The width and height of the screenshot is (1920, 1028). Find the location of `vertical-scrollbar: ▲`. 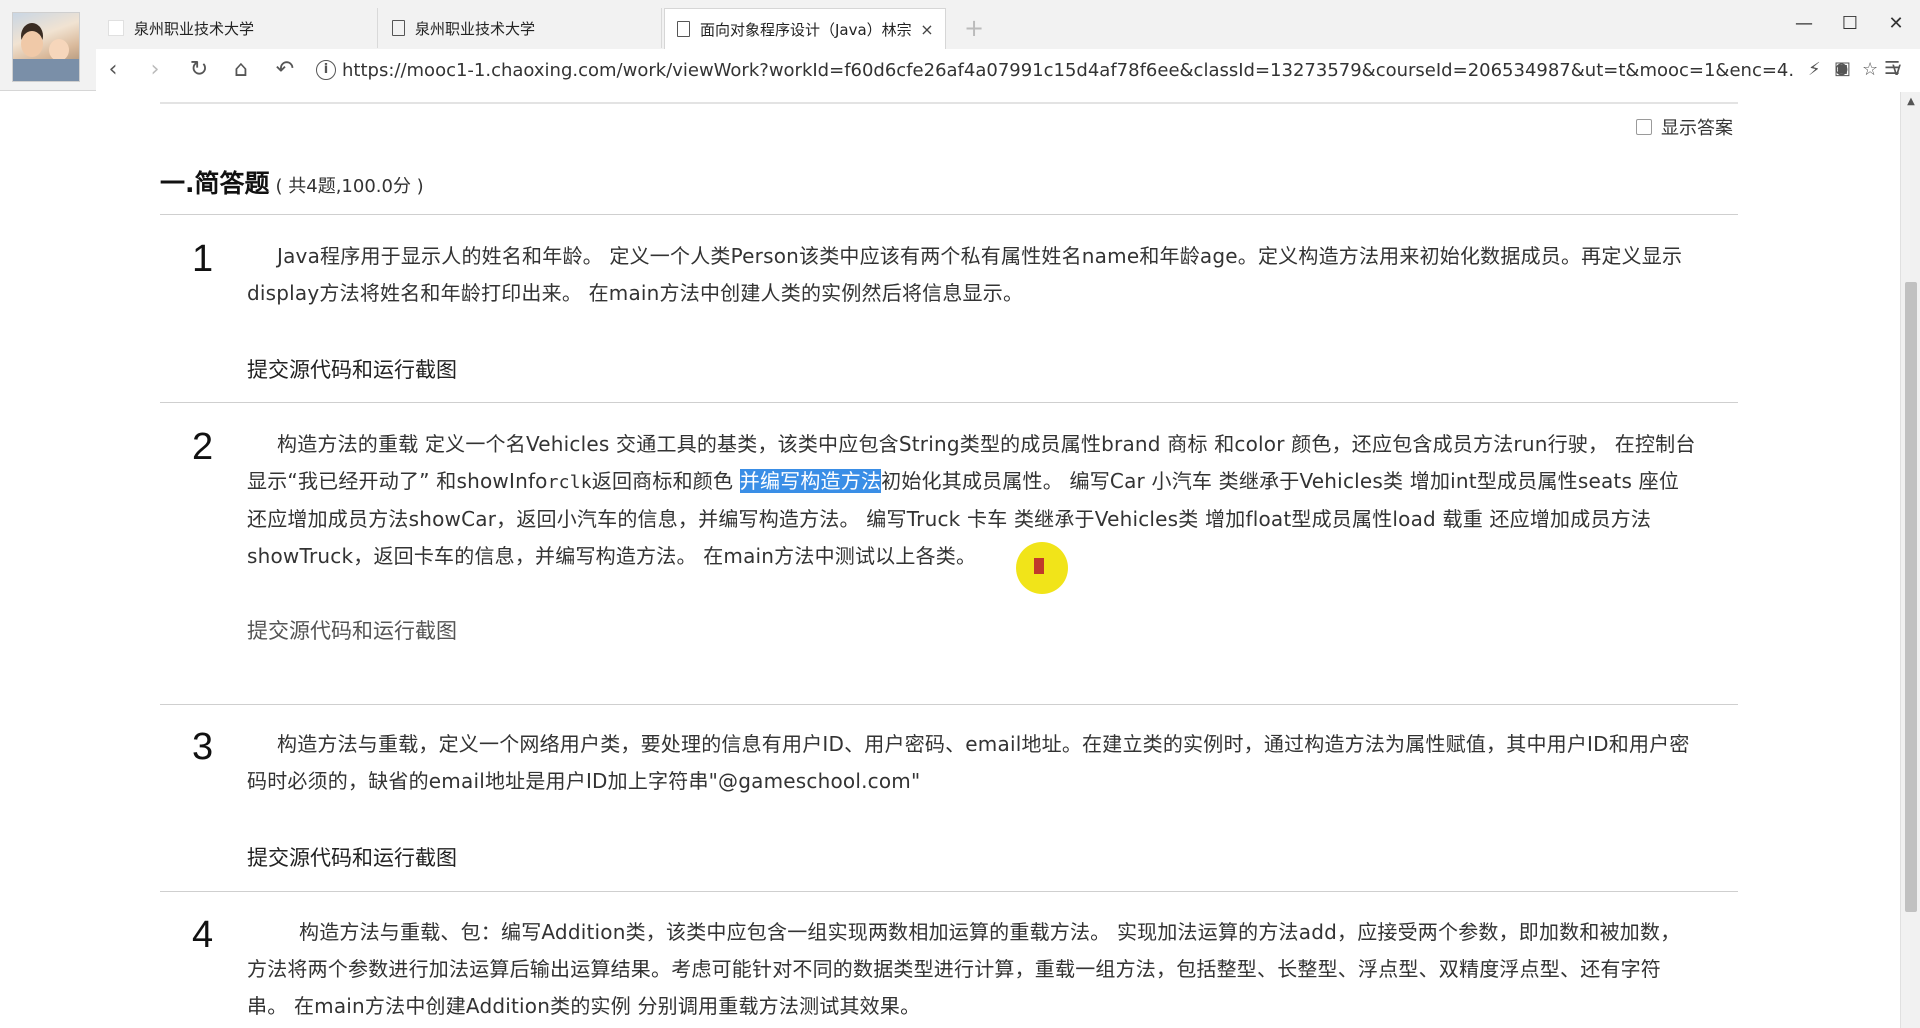

vertical-scrollbar: ▲ is located at coordinates (1910, 560).